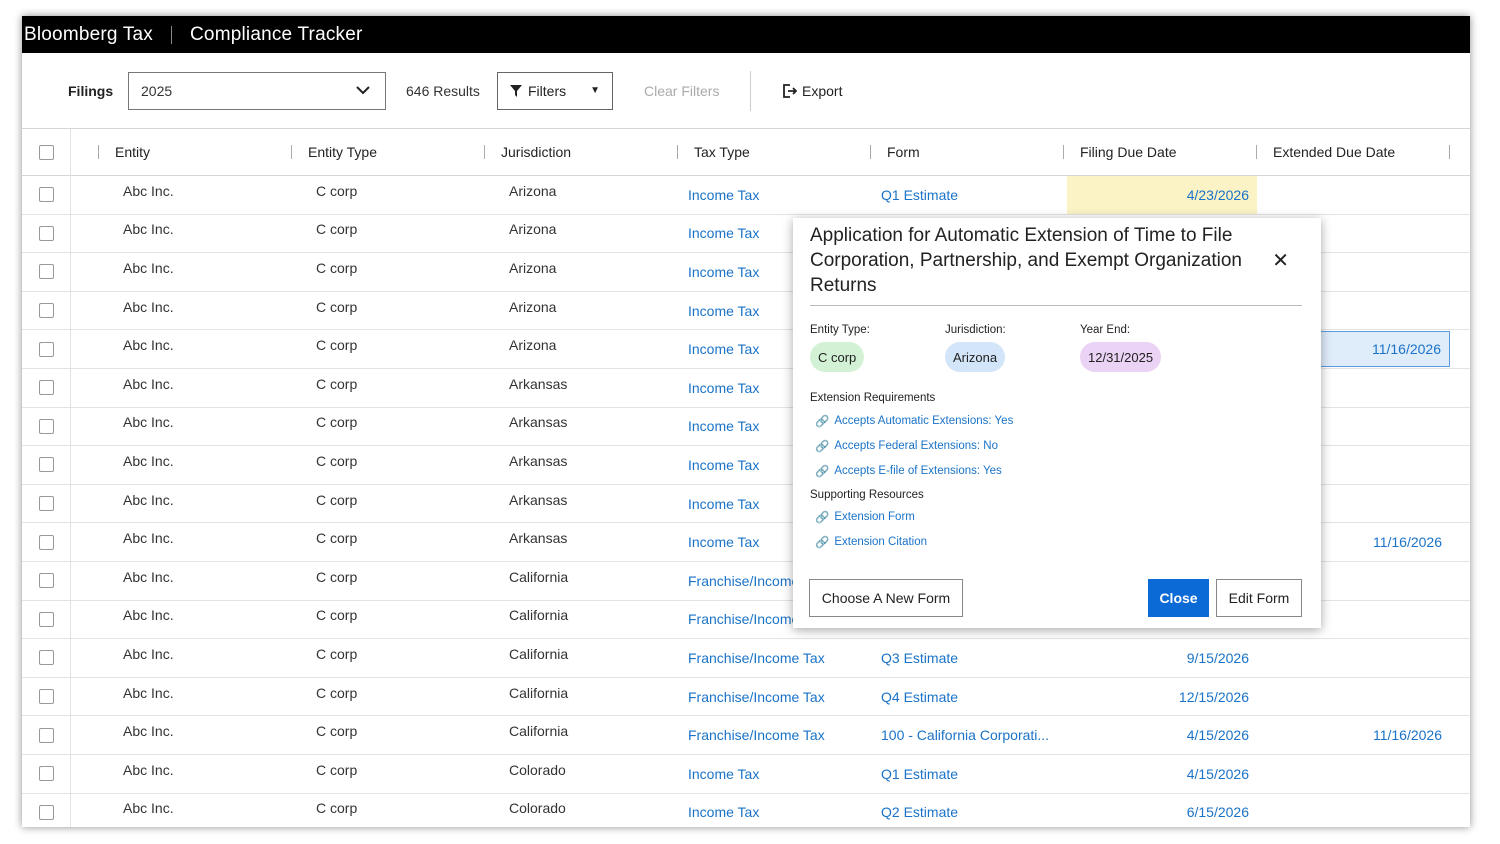 The height and width of the screenshot is (844, 1500). I want to click on close-button: Close, so click(1178, 598).